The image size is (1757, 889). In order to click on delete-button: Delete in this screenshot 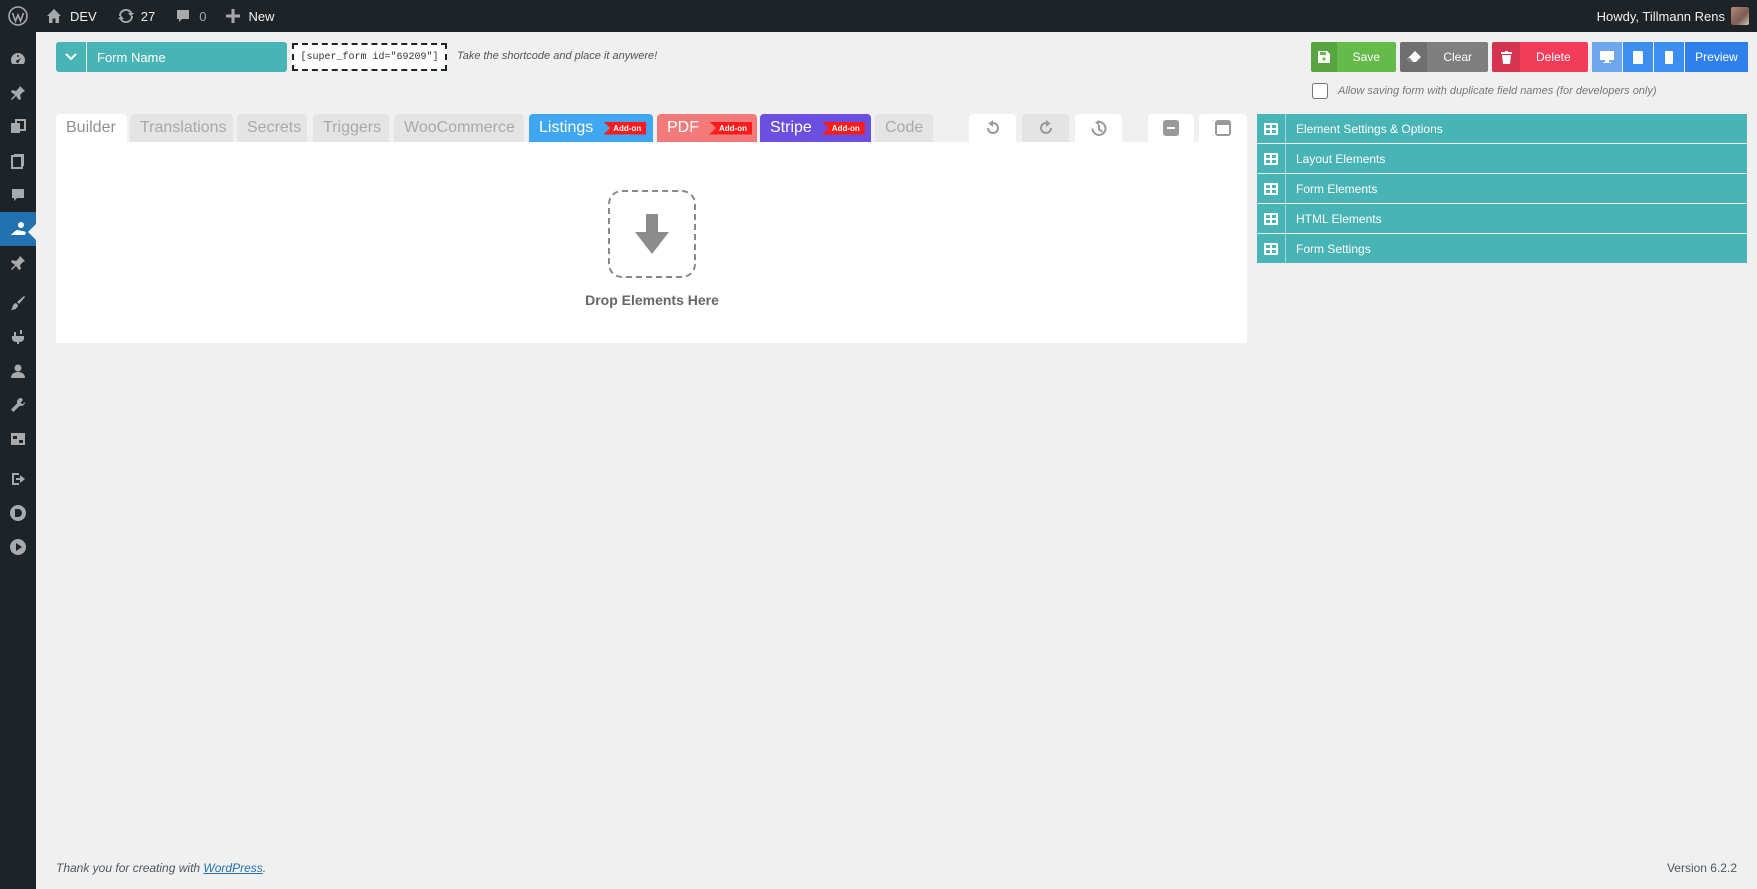, I will do `click(1540, 57)`.